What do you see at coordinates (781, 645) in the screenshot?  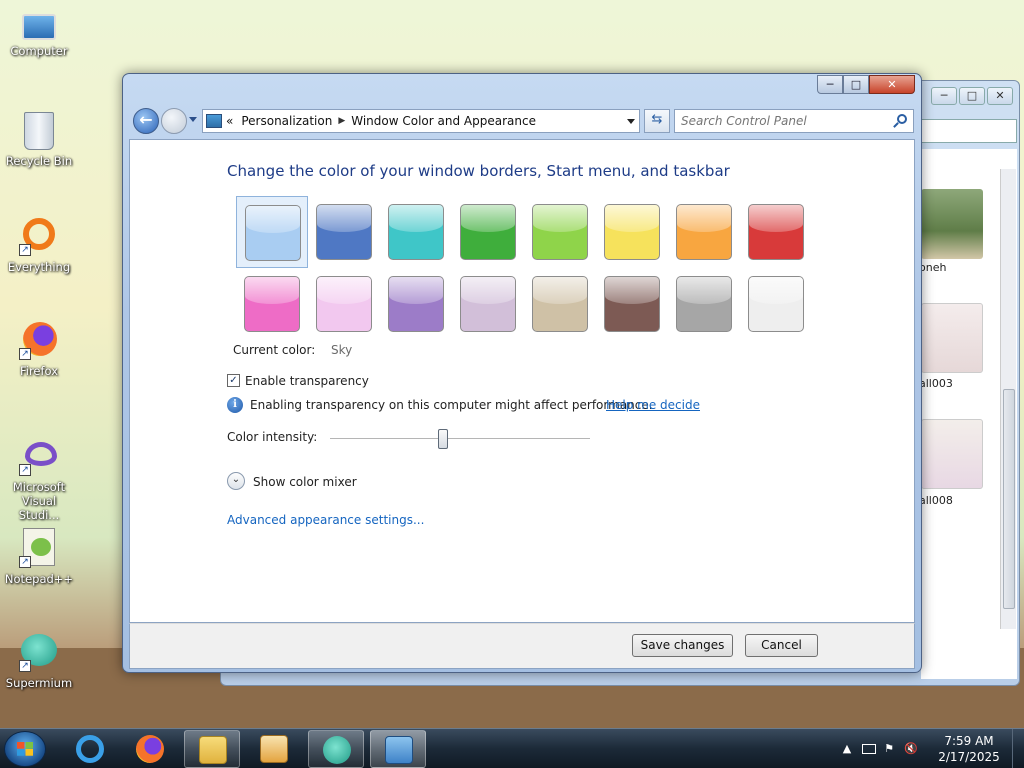 I see `cancel-button: Cancel` at bounding box center [781, 645].